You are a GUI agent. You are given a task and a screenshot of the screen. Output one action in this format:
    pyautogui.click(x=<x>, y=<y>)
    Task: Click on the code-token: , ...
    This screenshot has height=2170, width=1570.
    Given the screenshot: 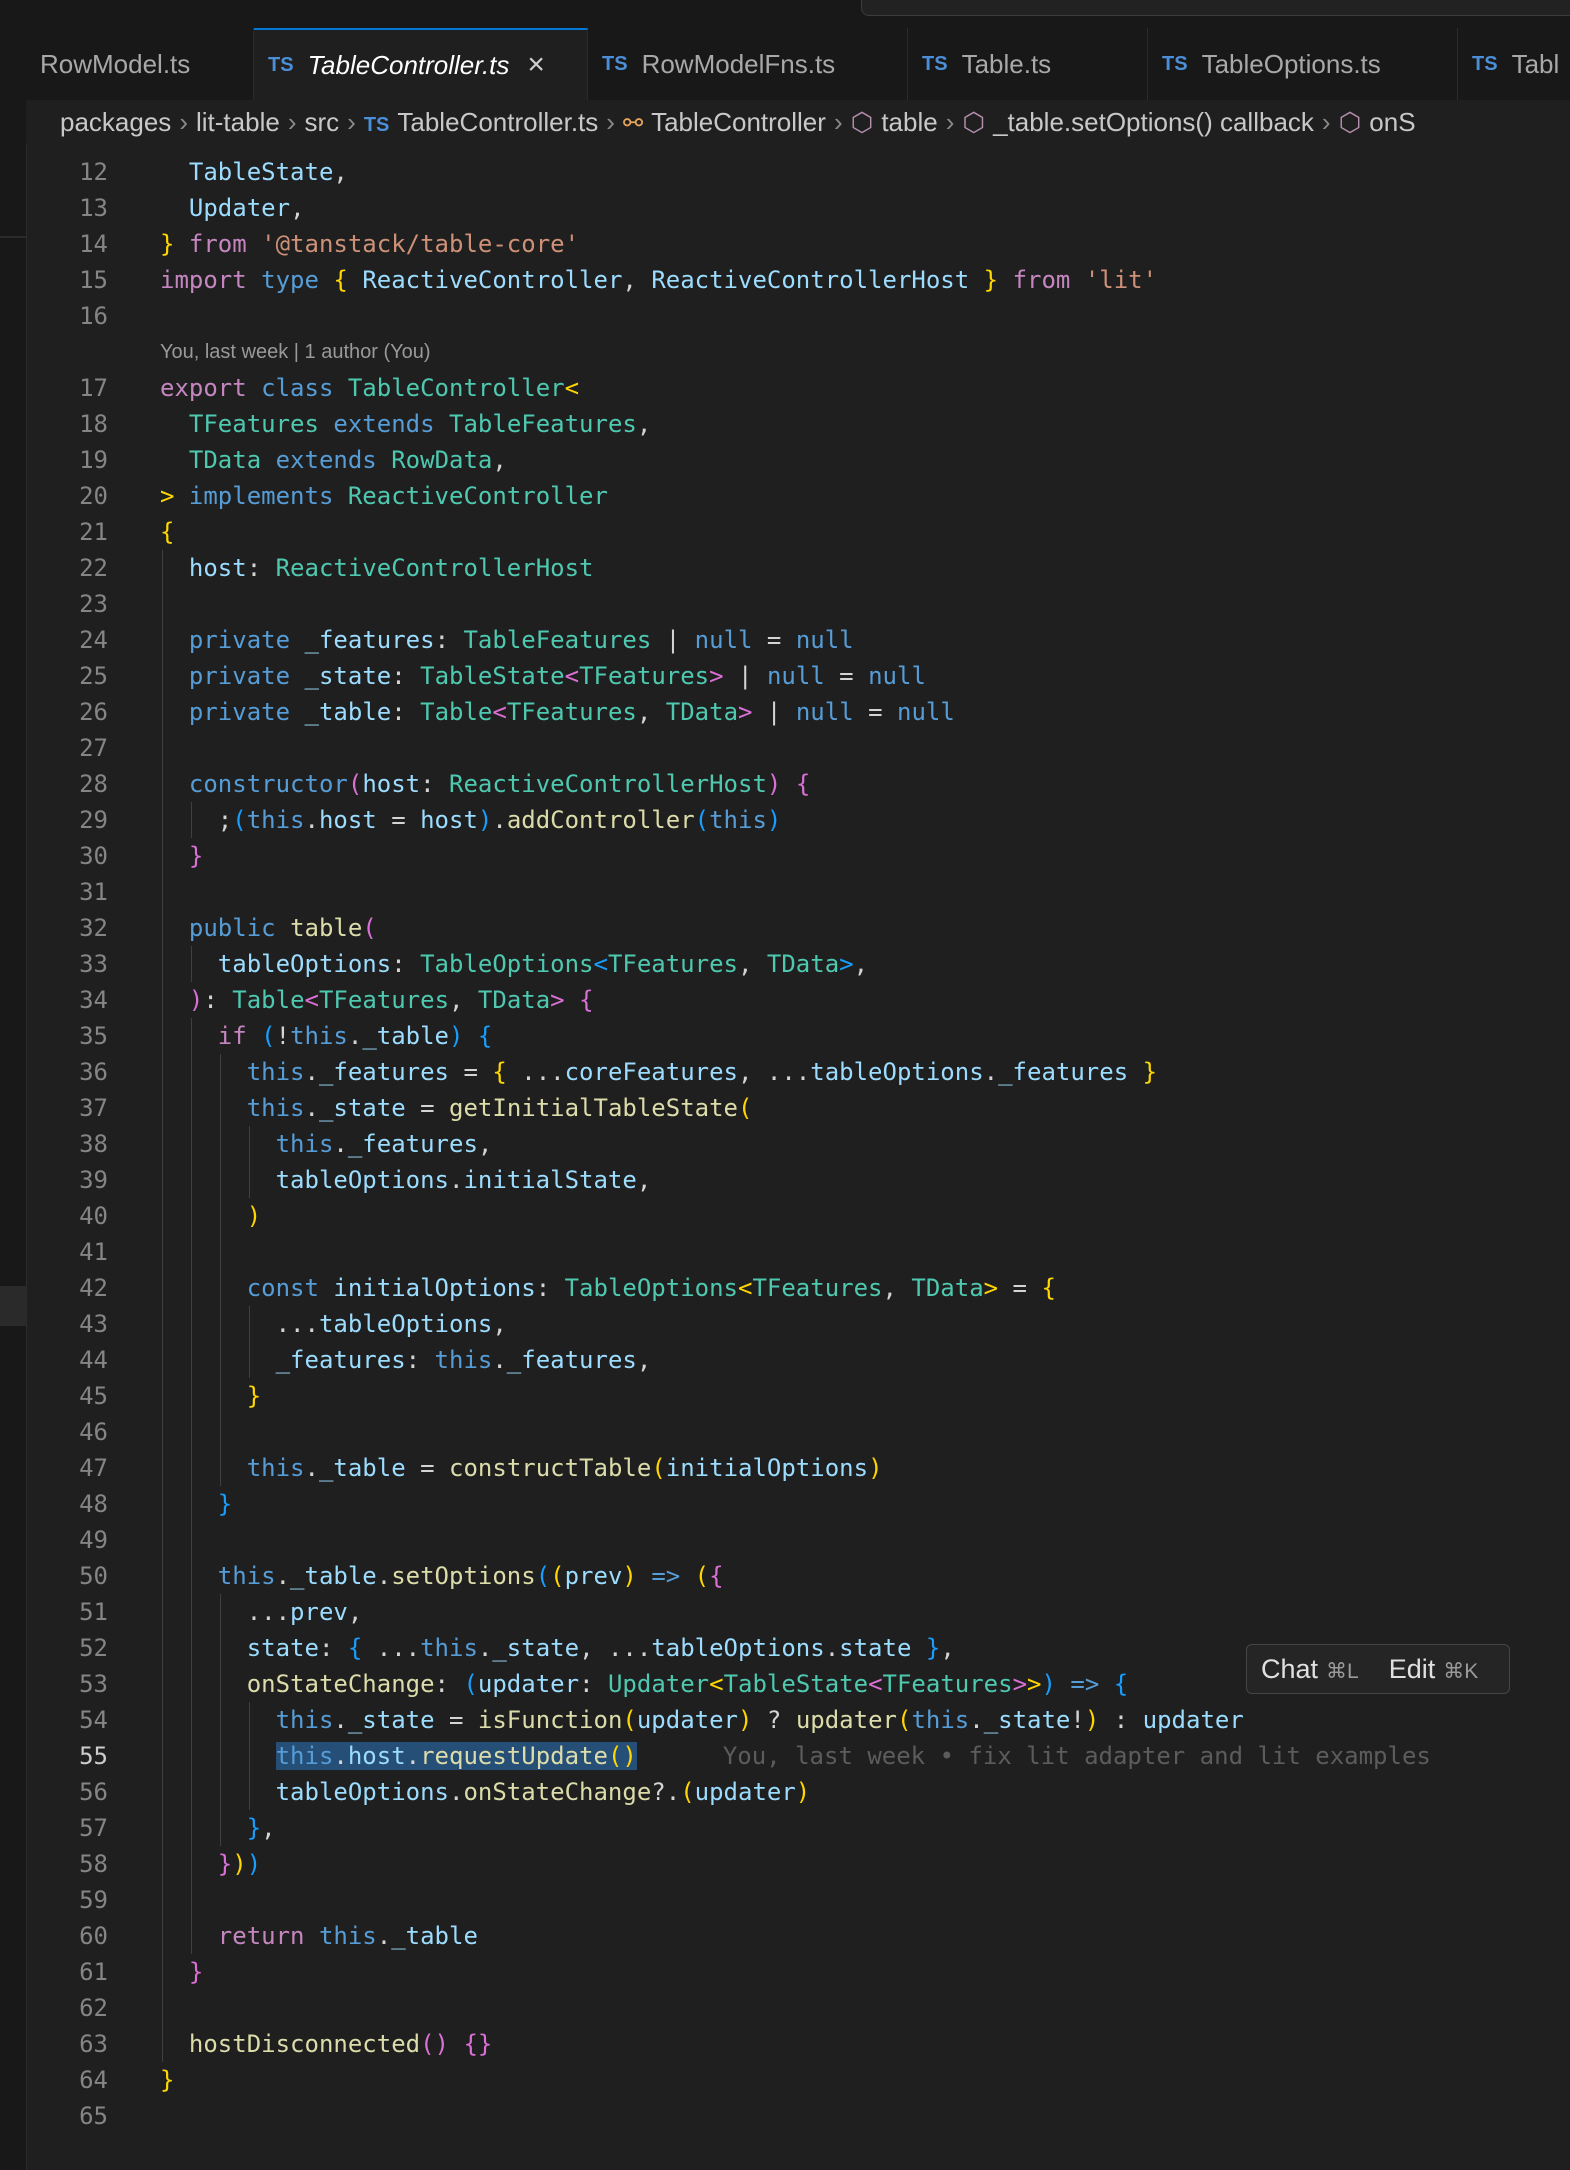 What is the action you would take?
    pyautogui.click(x=615, y=1648)
    